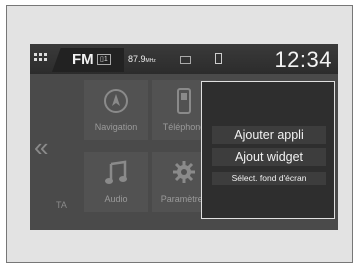  What do you see at coordinates (269, 178) in the screenshot?
I see `select-wallpaper-option: Sélect. fond d'écran` at bounding box center [269, 178].